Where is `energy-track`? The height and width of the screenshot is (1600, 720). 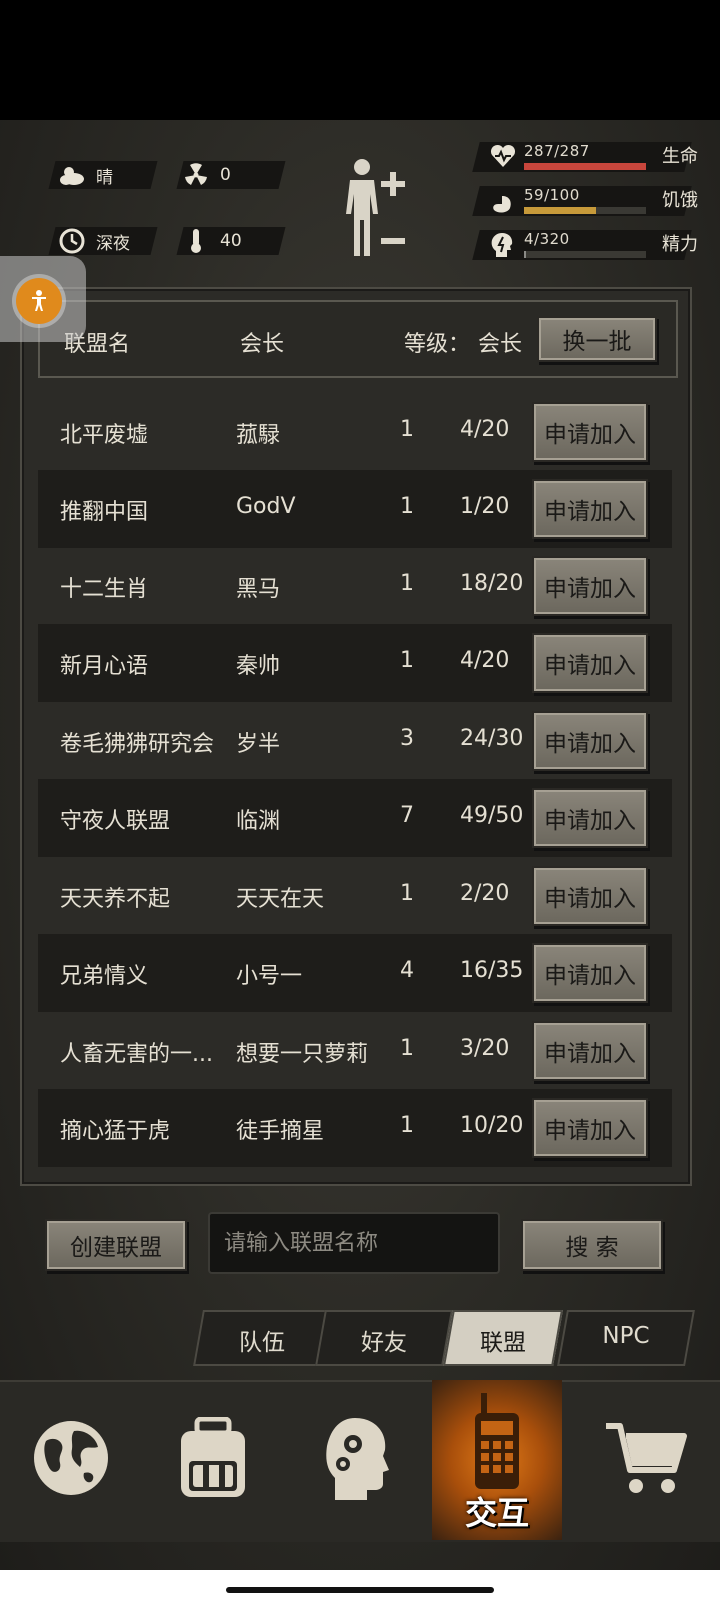 energy-track is located at coordinates (585, 254).